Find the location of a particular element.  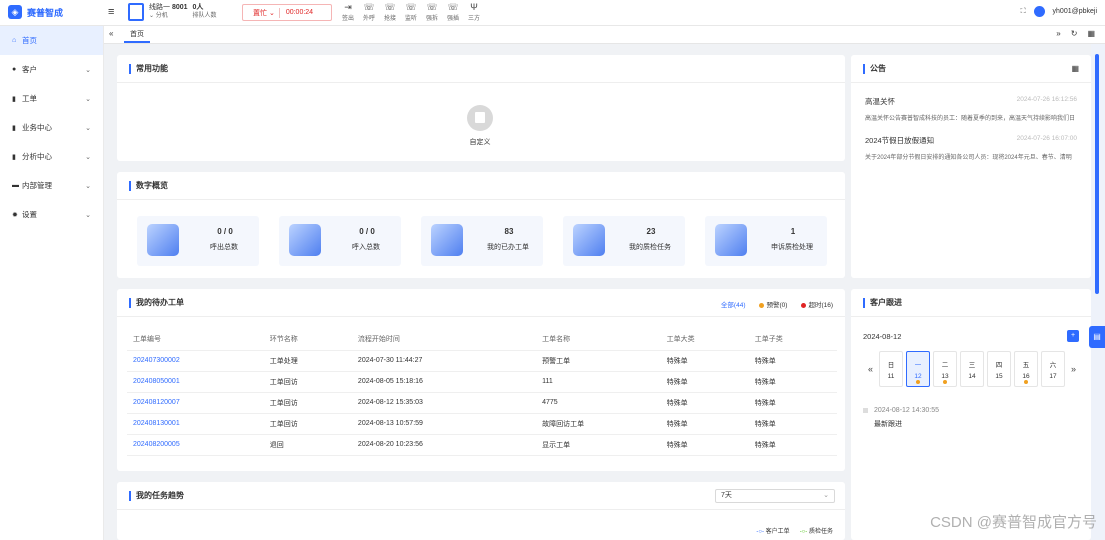

column-header: 流程开始时间 is located at coordinates (444, 340).